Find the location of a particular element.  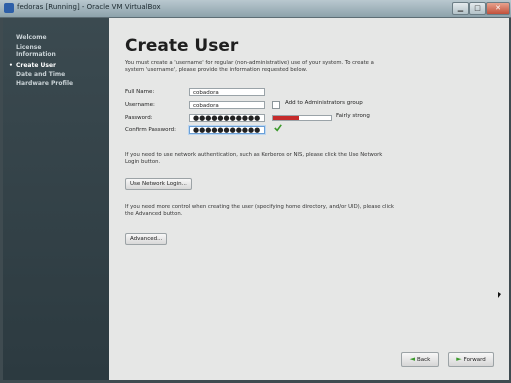

password-label: Password: is located at coordinates (139, 118).